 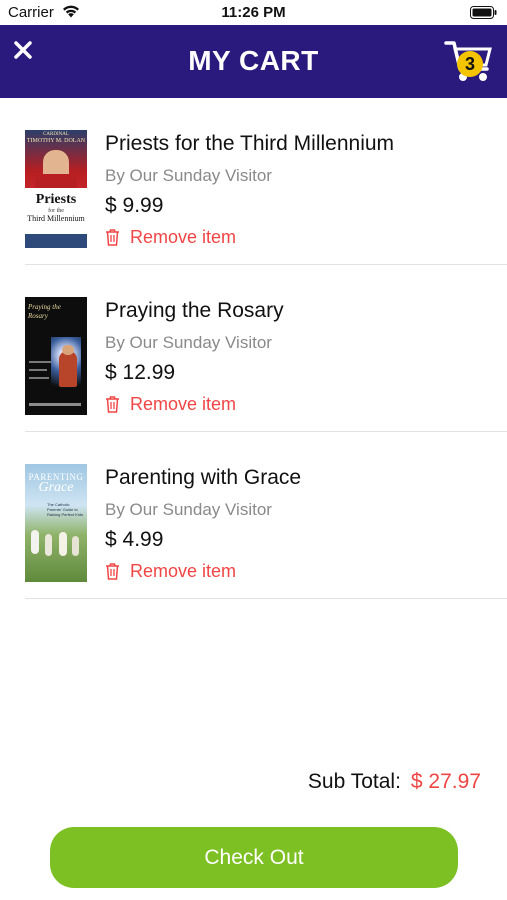 What do you see at coordinates (56, 218) in the screenshot?
I see `cover-text-sub2: Third Millennium` at bounding box center [56, 218].